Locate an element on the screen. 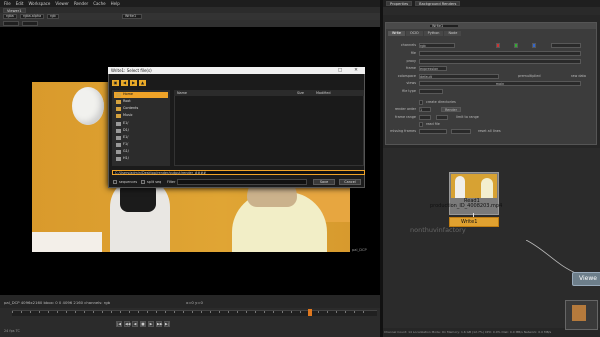 The height and width of the screenshot is (337, 600). render-order-input: 1 is located at coordinates (425, 109).